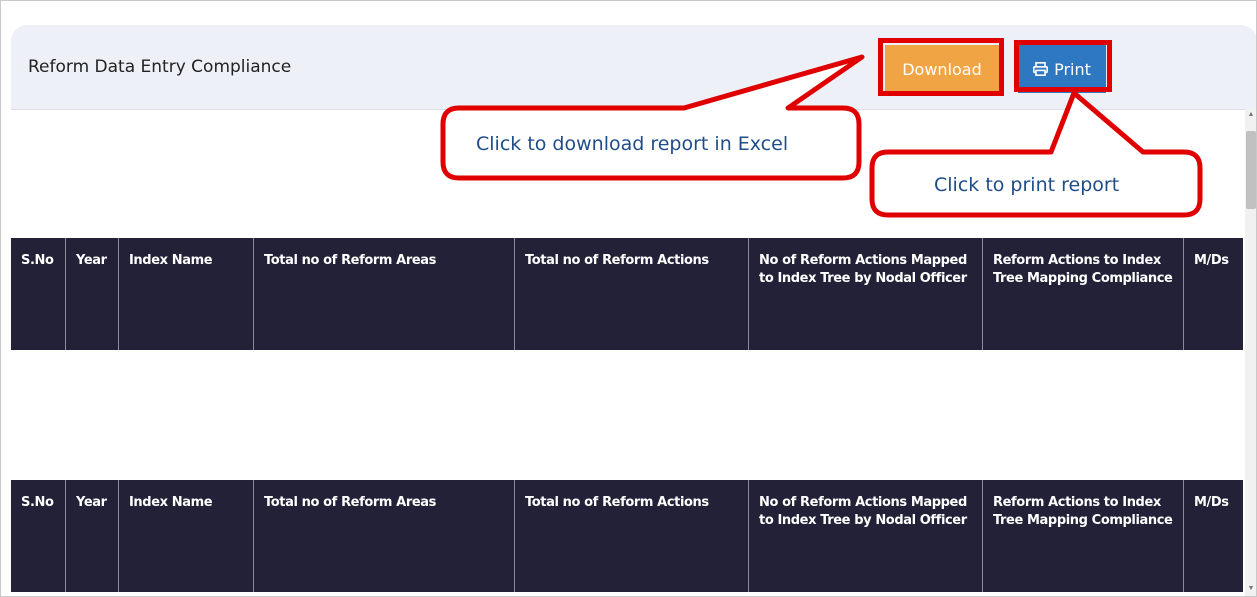  Describe the element at coordinates (941, 67) in the screenshot. I see `download-highlight-box` at that location.